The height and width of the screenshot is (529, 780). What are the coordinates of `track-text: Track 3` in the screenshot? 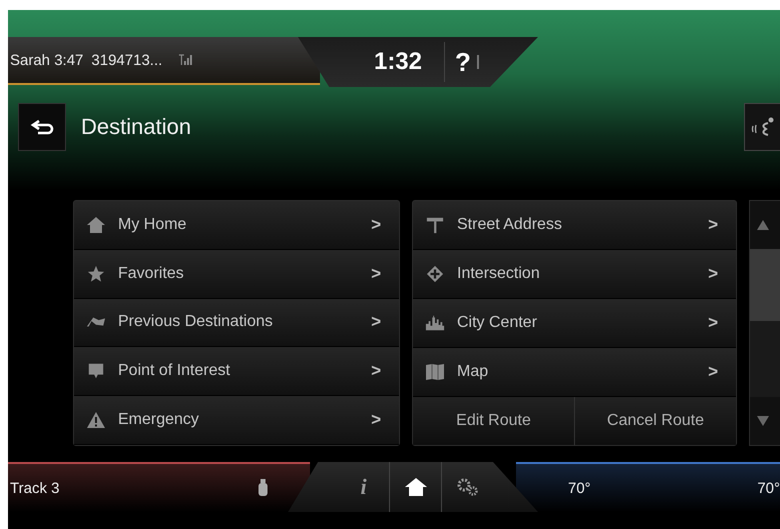 It's located at (35, 488).